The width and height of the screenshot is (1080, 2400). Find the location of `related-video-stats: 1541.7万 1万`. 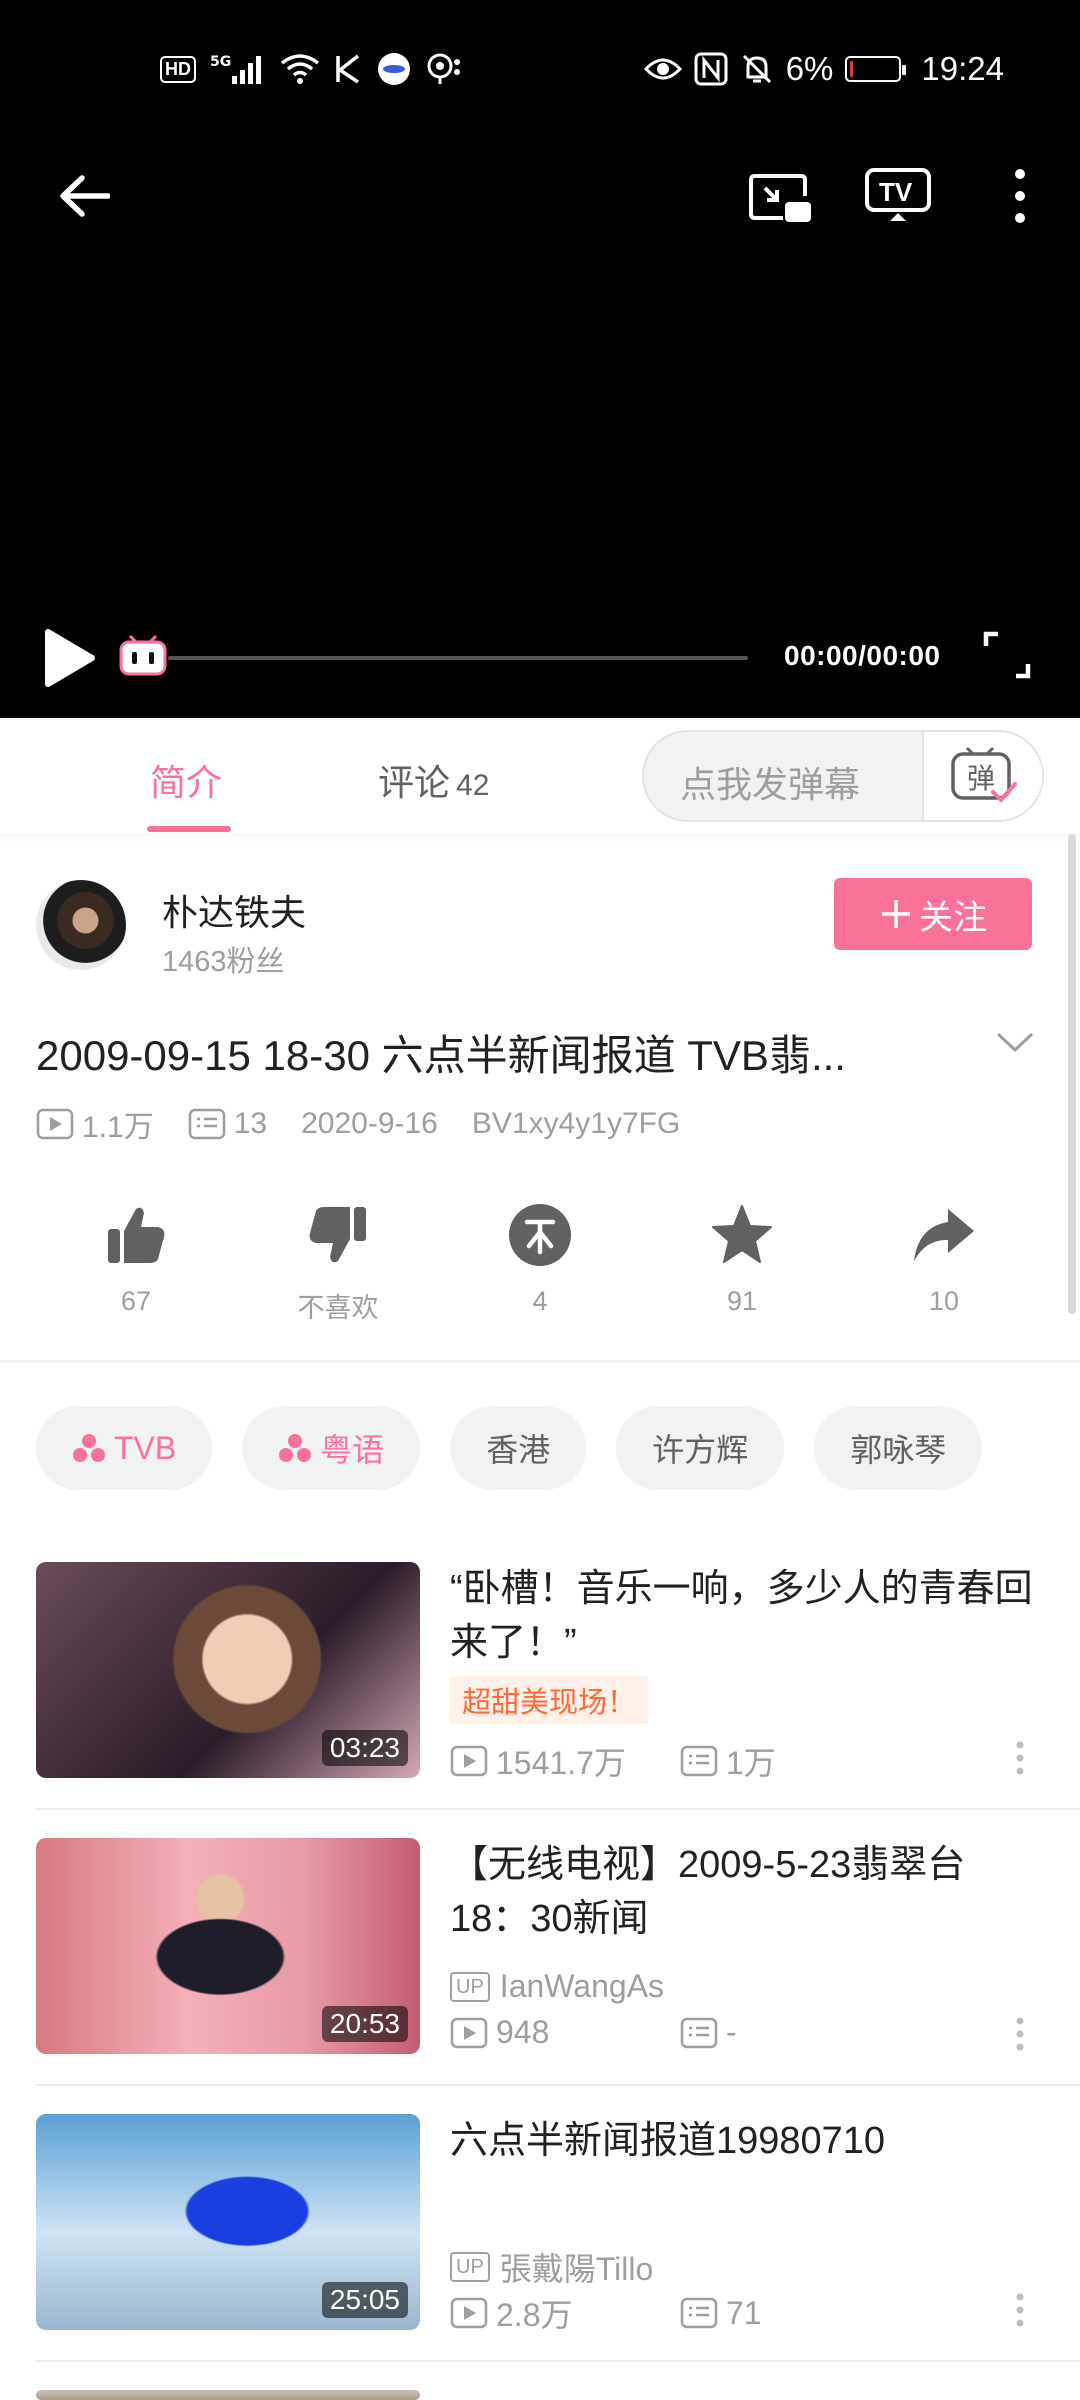

related-video-stats: 1541.7万 1万 is located at coordinates (613, 1761).